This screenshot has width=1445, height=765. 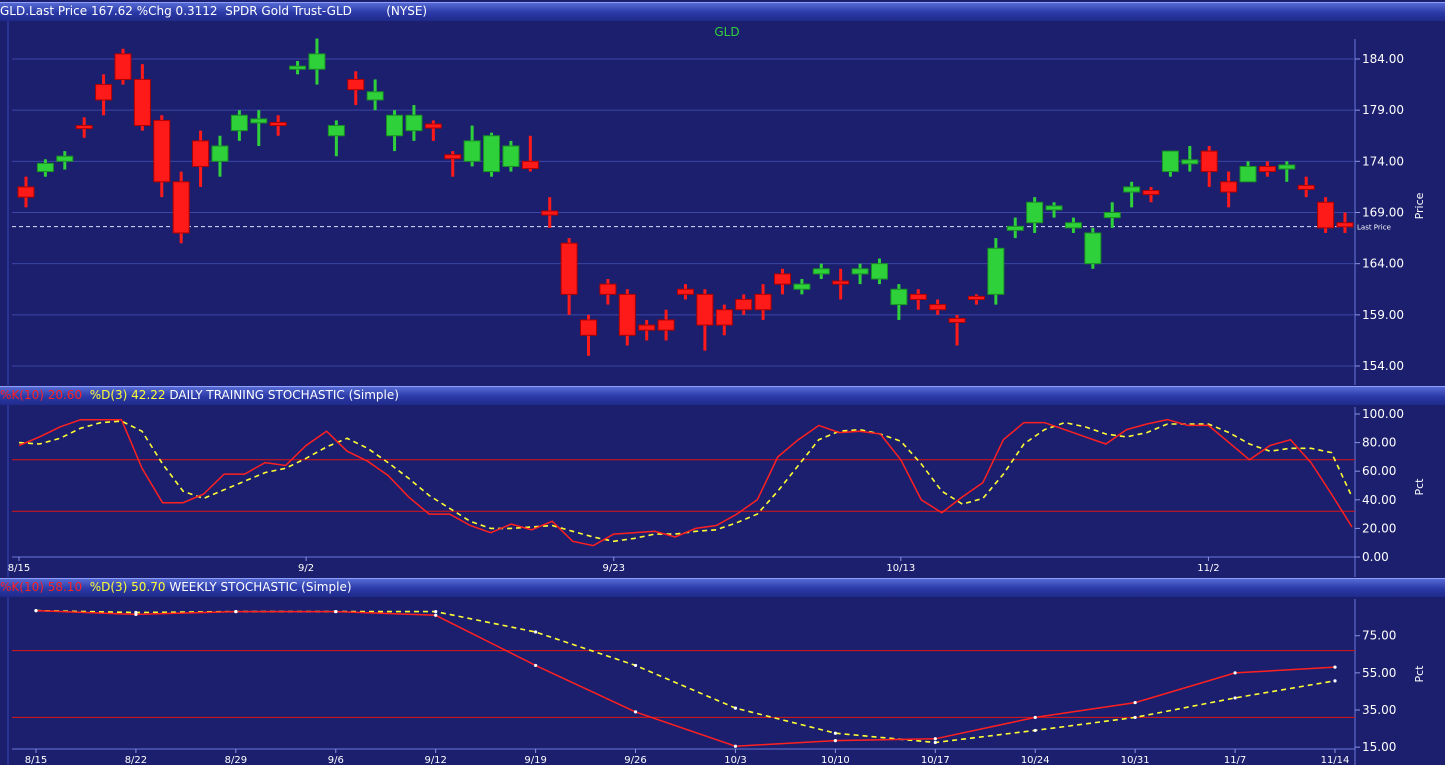 What do you see at coordinates (535, 760) in the screenshot?
I see `x-tick-label: 9/19` at bounding box center [535, 760].